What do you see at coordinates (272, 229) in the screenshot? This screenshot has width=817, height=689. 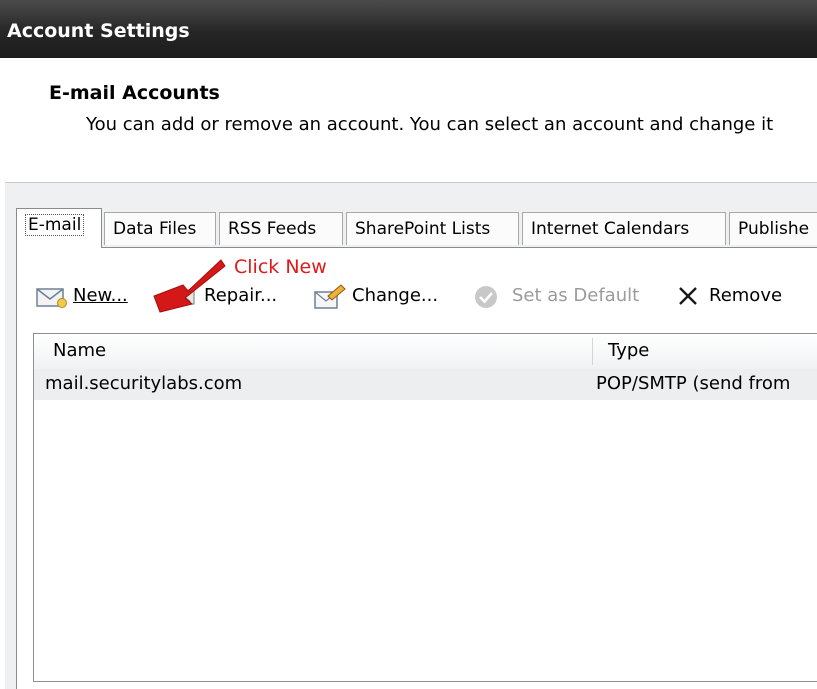 I see `tab-rss-feeds-label: RSS Feeds` at bounding box center [272, 229].